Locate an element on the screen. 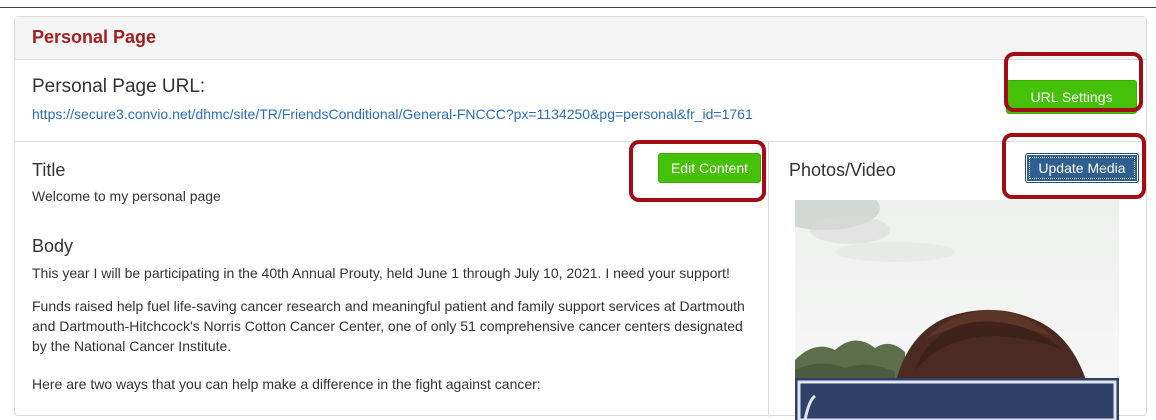  photo-image is located at coordinates (957, 310).